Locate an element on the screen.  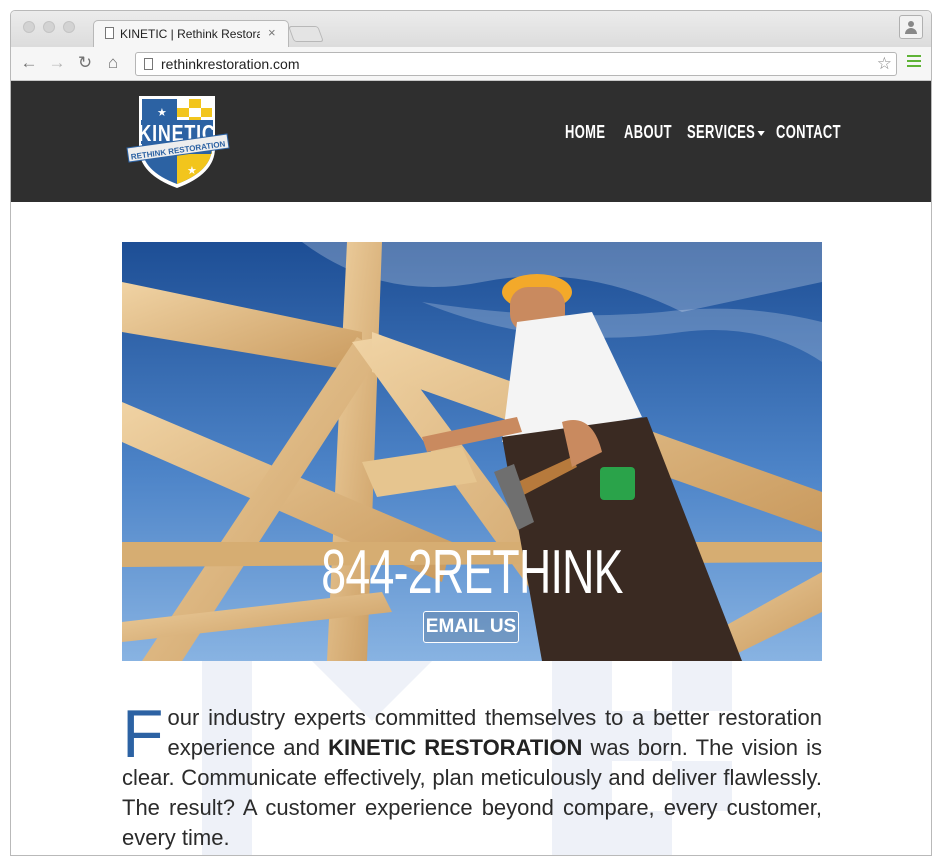
chrome-menu-icon is located at coordinates (914, 64).